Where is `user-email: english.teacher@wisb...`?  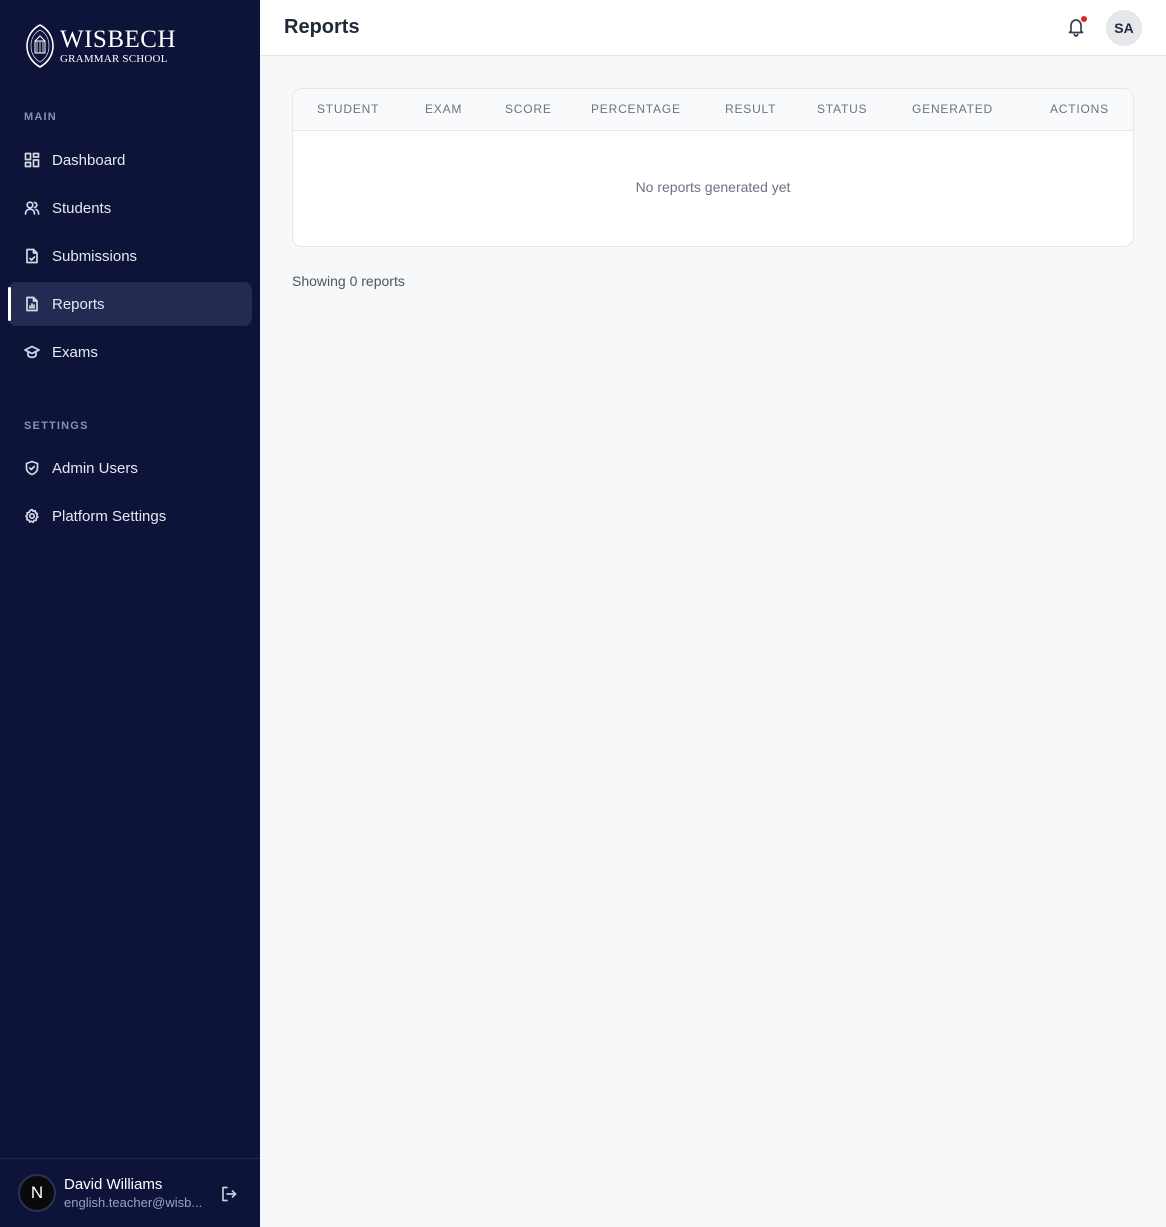
user-email: english.teacher@wisb... is located at coordinates (133, 1202).